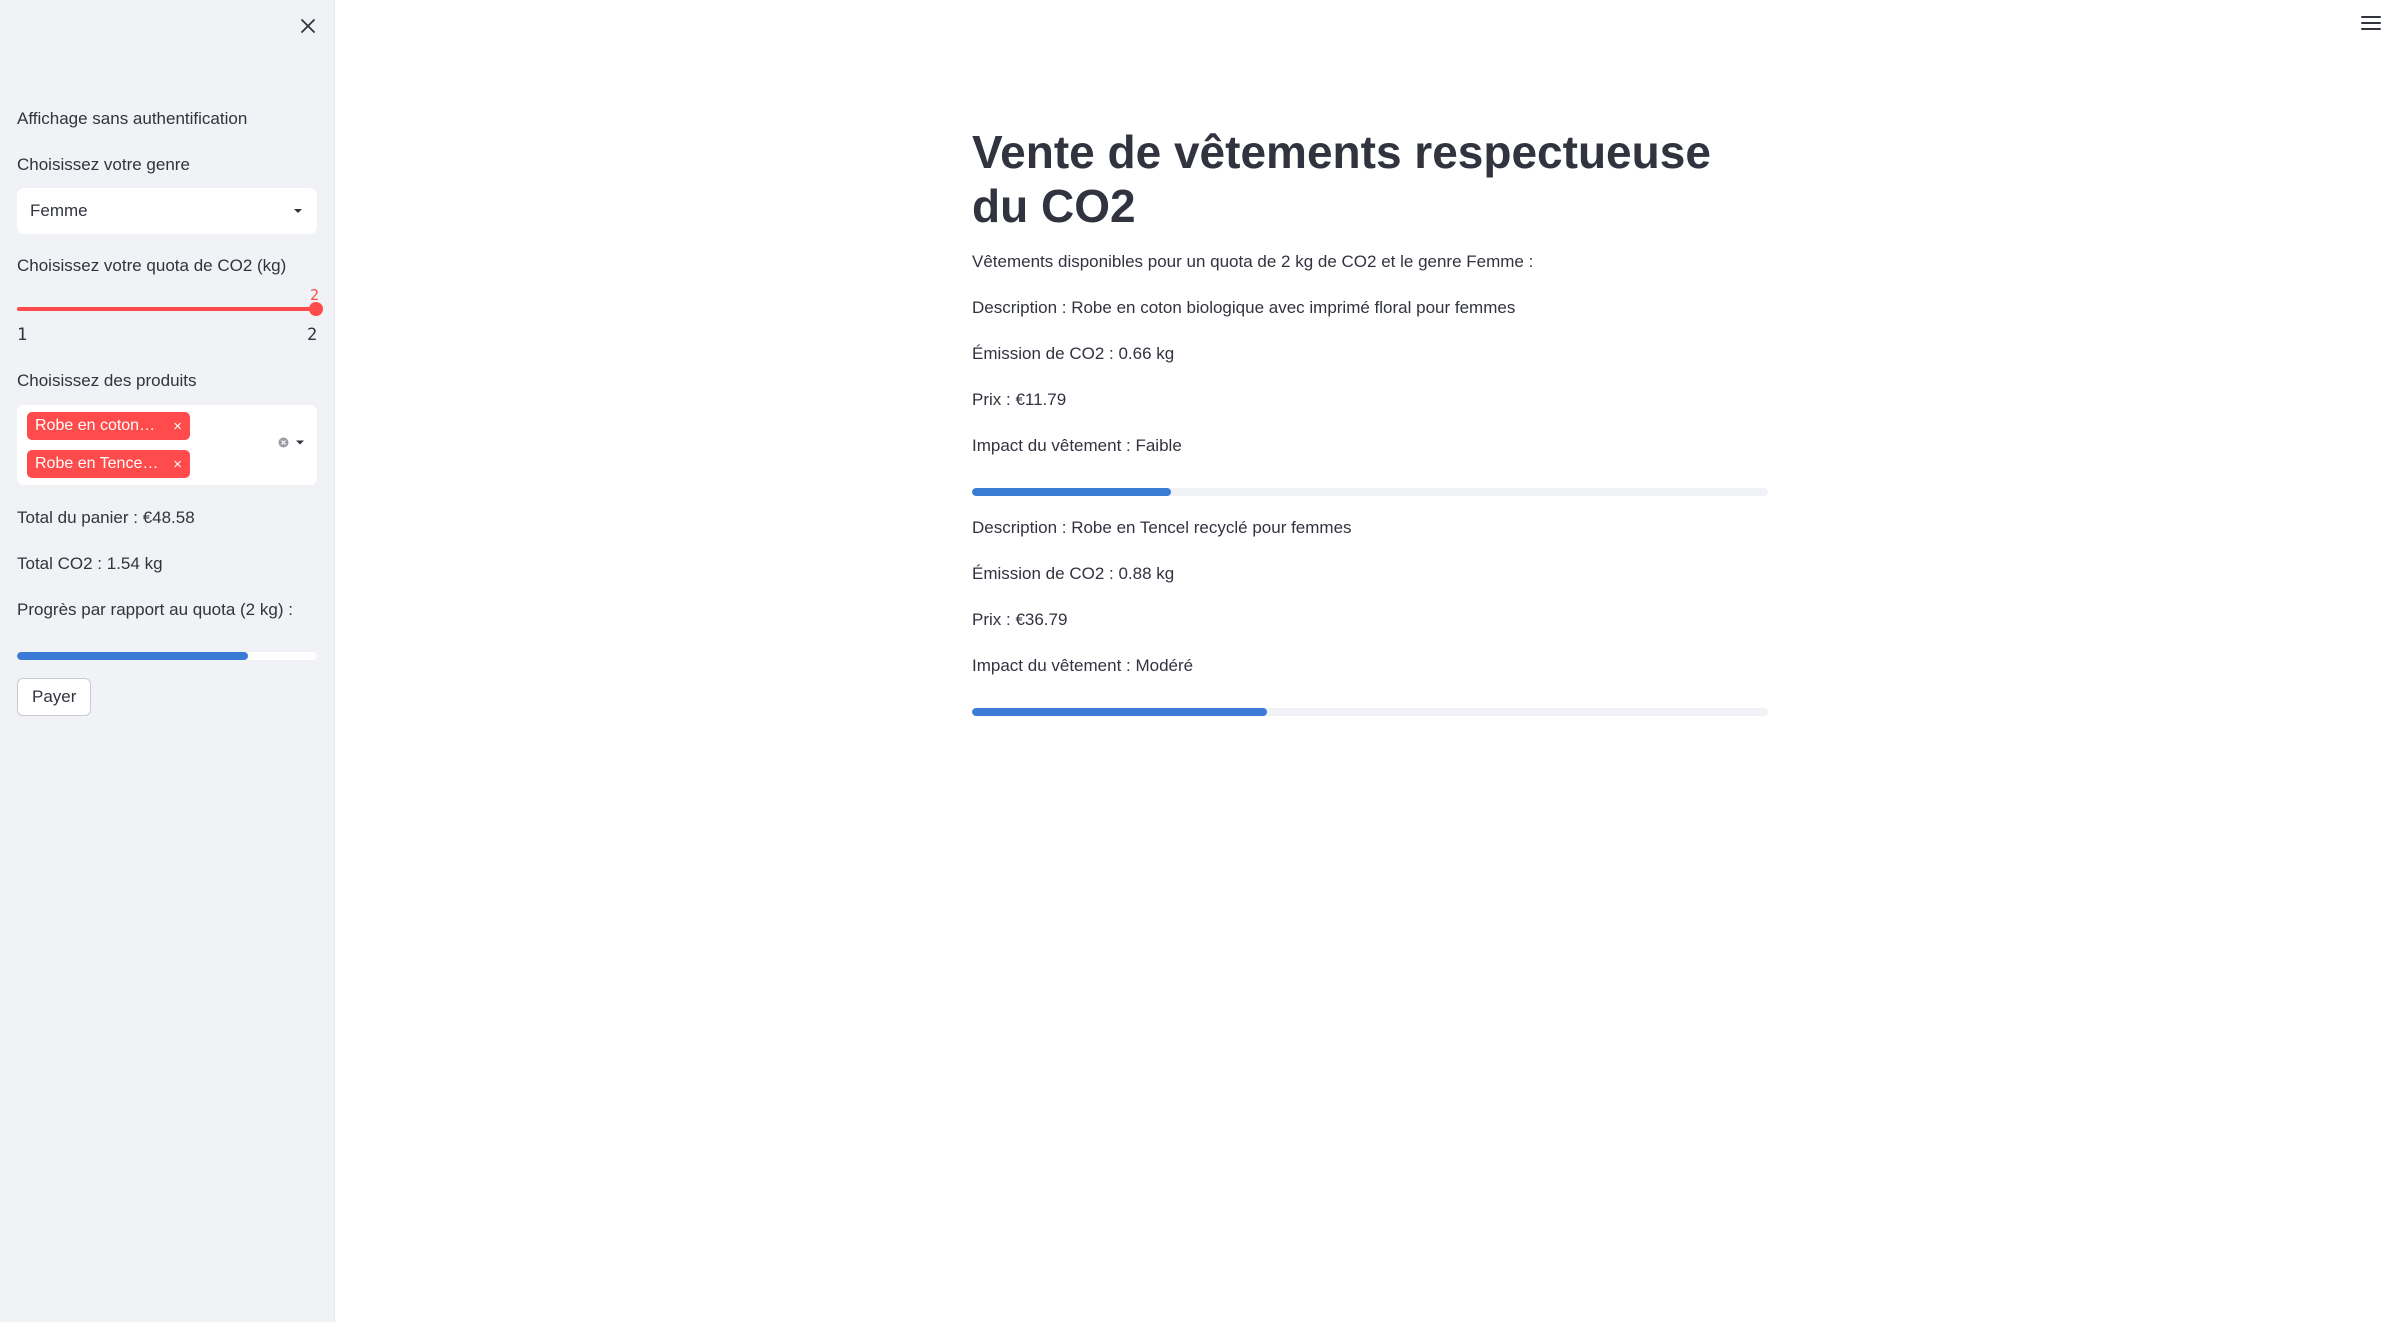 The image size is (2392, 1322). I want to click on quota-progress-bar, so click(167, 656).